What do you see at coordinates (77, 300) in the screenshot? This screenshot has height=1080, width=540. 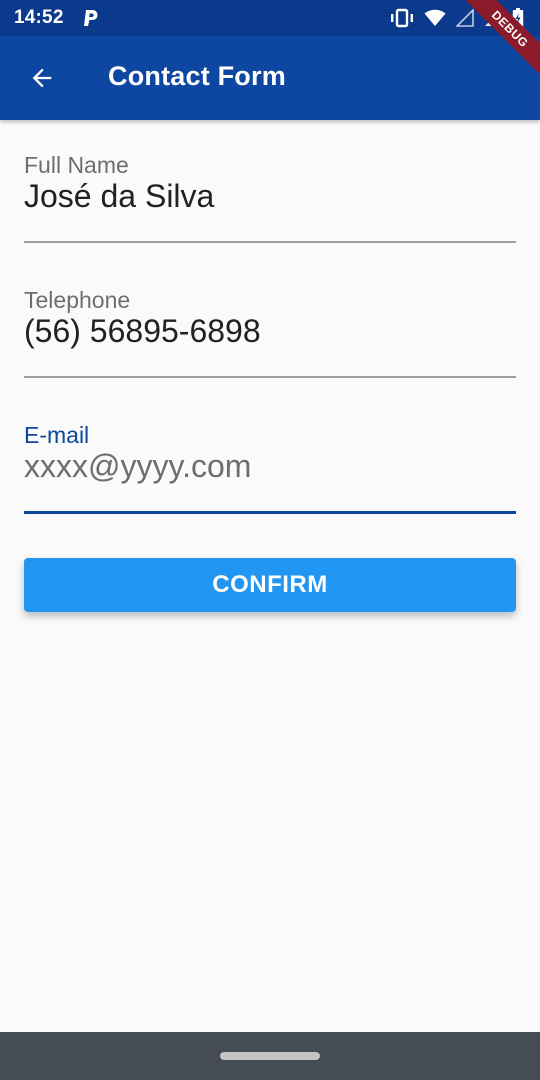 I see `telephone-label: Telephone` at bounding box center [77, 300].